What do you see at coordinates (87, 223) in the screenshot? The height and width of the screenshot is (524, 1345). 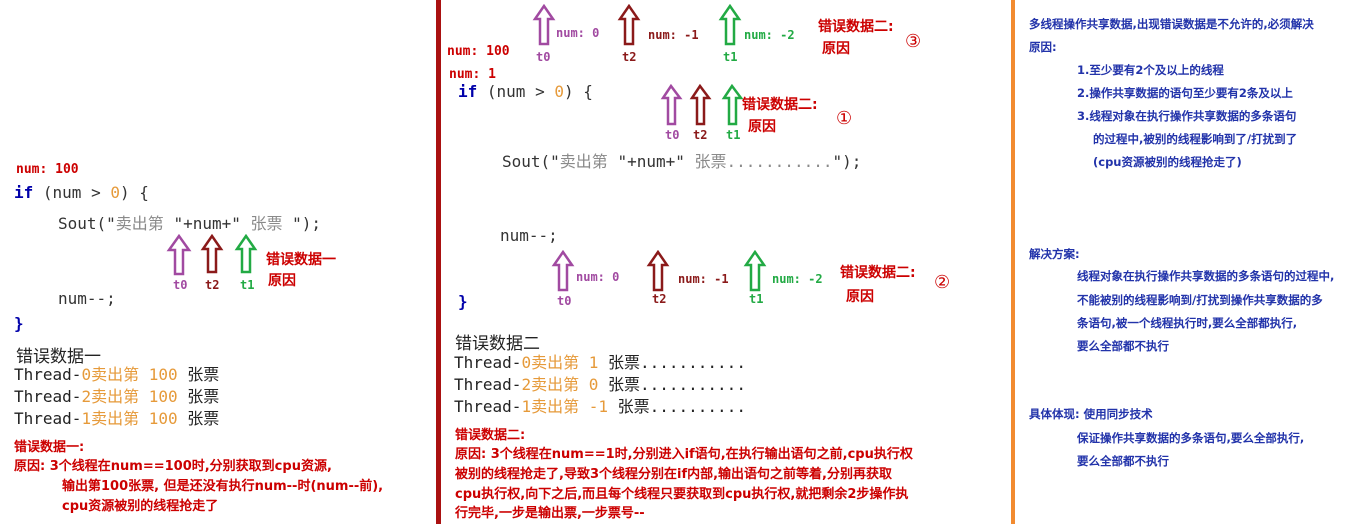 I see `sout-prefix: Sout("` at bounding box center [87, 223].